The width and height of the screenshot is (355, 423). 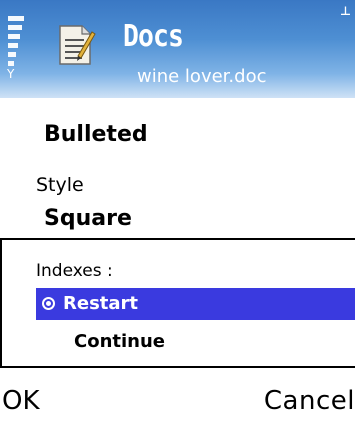 I want to click on option-label: Restart, so click(x=101, y=303).